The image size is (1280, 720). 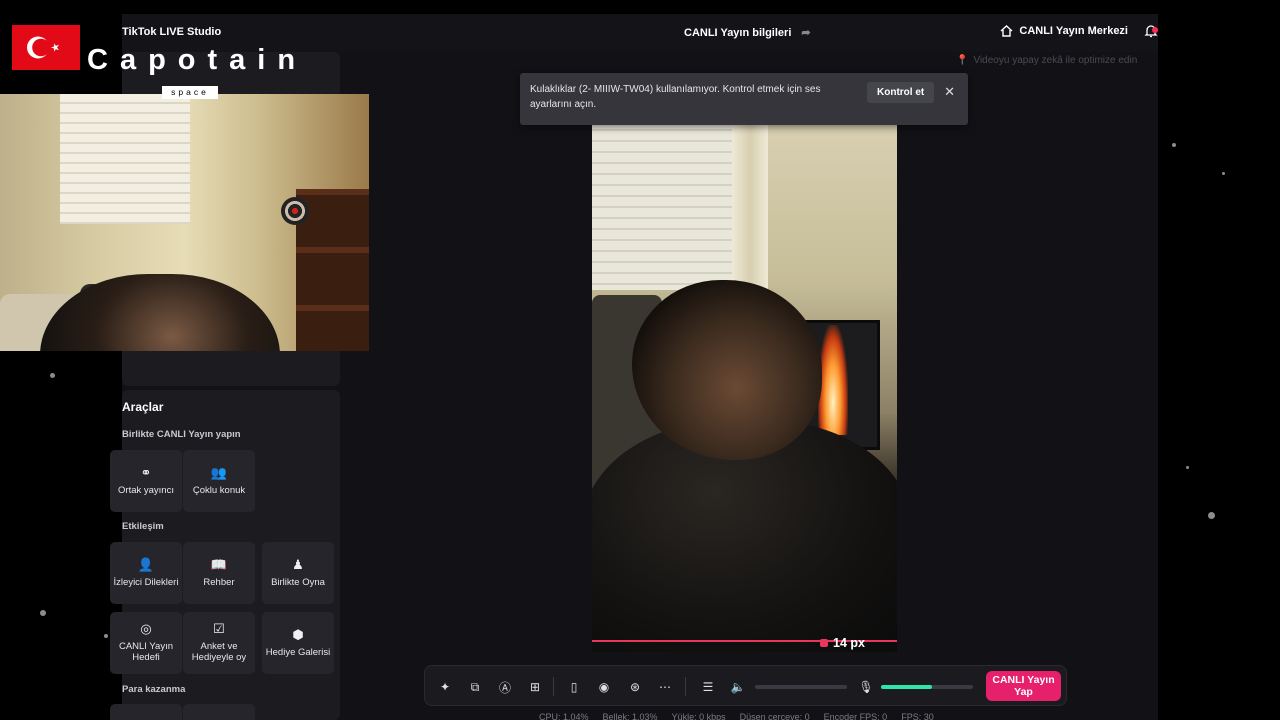 I want to click on live-info-title: CANLI Yayın bilgileri ➦, so click(x=747, y=33).